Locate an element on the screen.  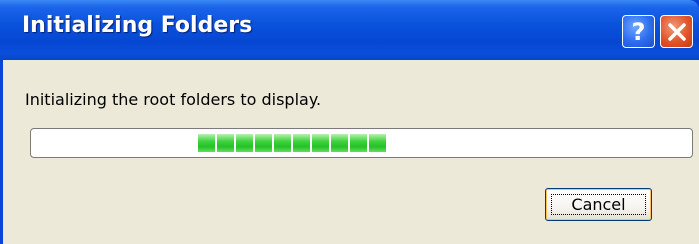
close-icon is located at coordinates (676, 31).